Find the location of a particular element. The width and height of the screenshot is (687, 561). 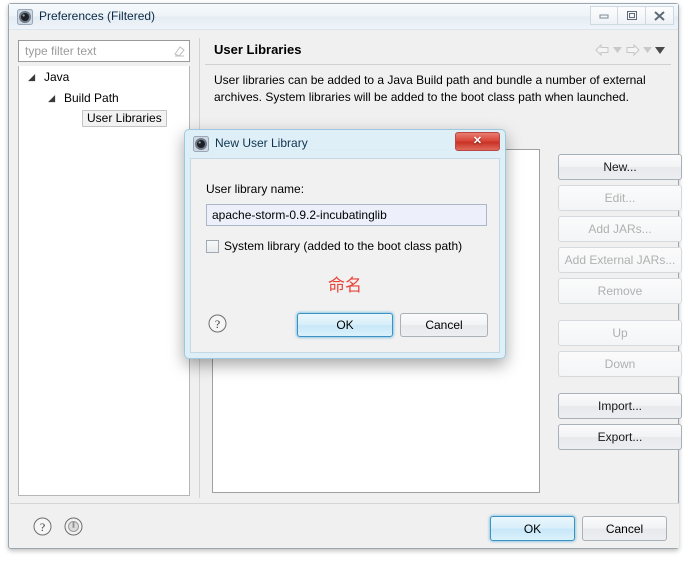

dialog-ok-button: OK is located at coordinates (345, 325).